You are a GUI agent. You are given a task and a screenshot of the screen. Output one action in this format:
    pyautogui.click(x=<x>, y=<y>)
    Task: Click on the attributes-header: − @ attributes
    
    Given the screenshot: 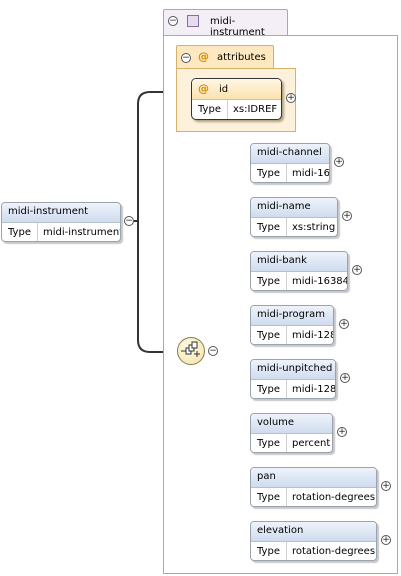 What is the action you would take?
    pyautogui.click(x=225, y=57)
    